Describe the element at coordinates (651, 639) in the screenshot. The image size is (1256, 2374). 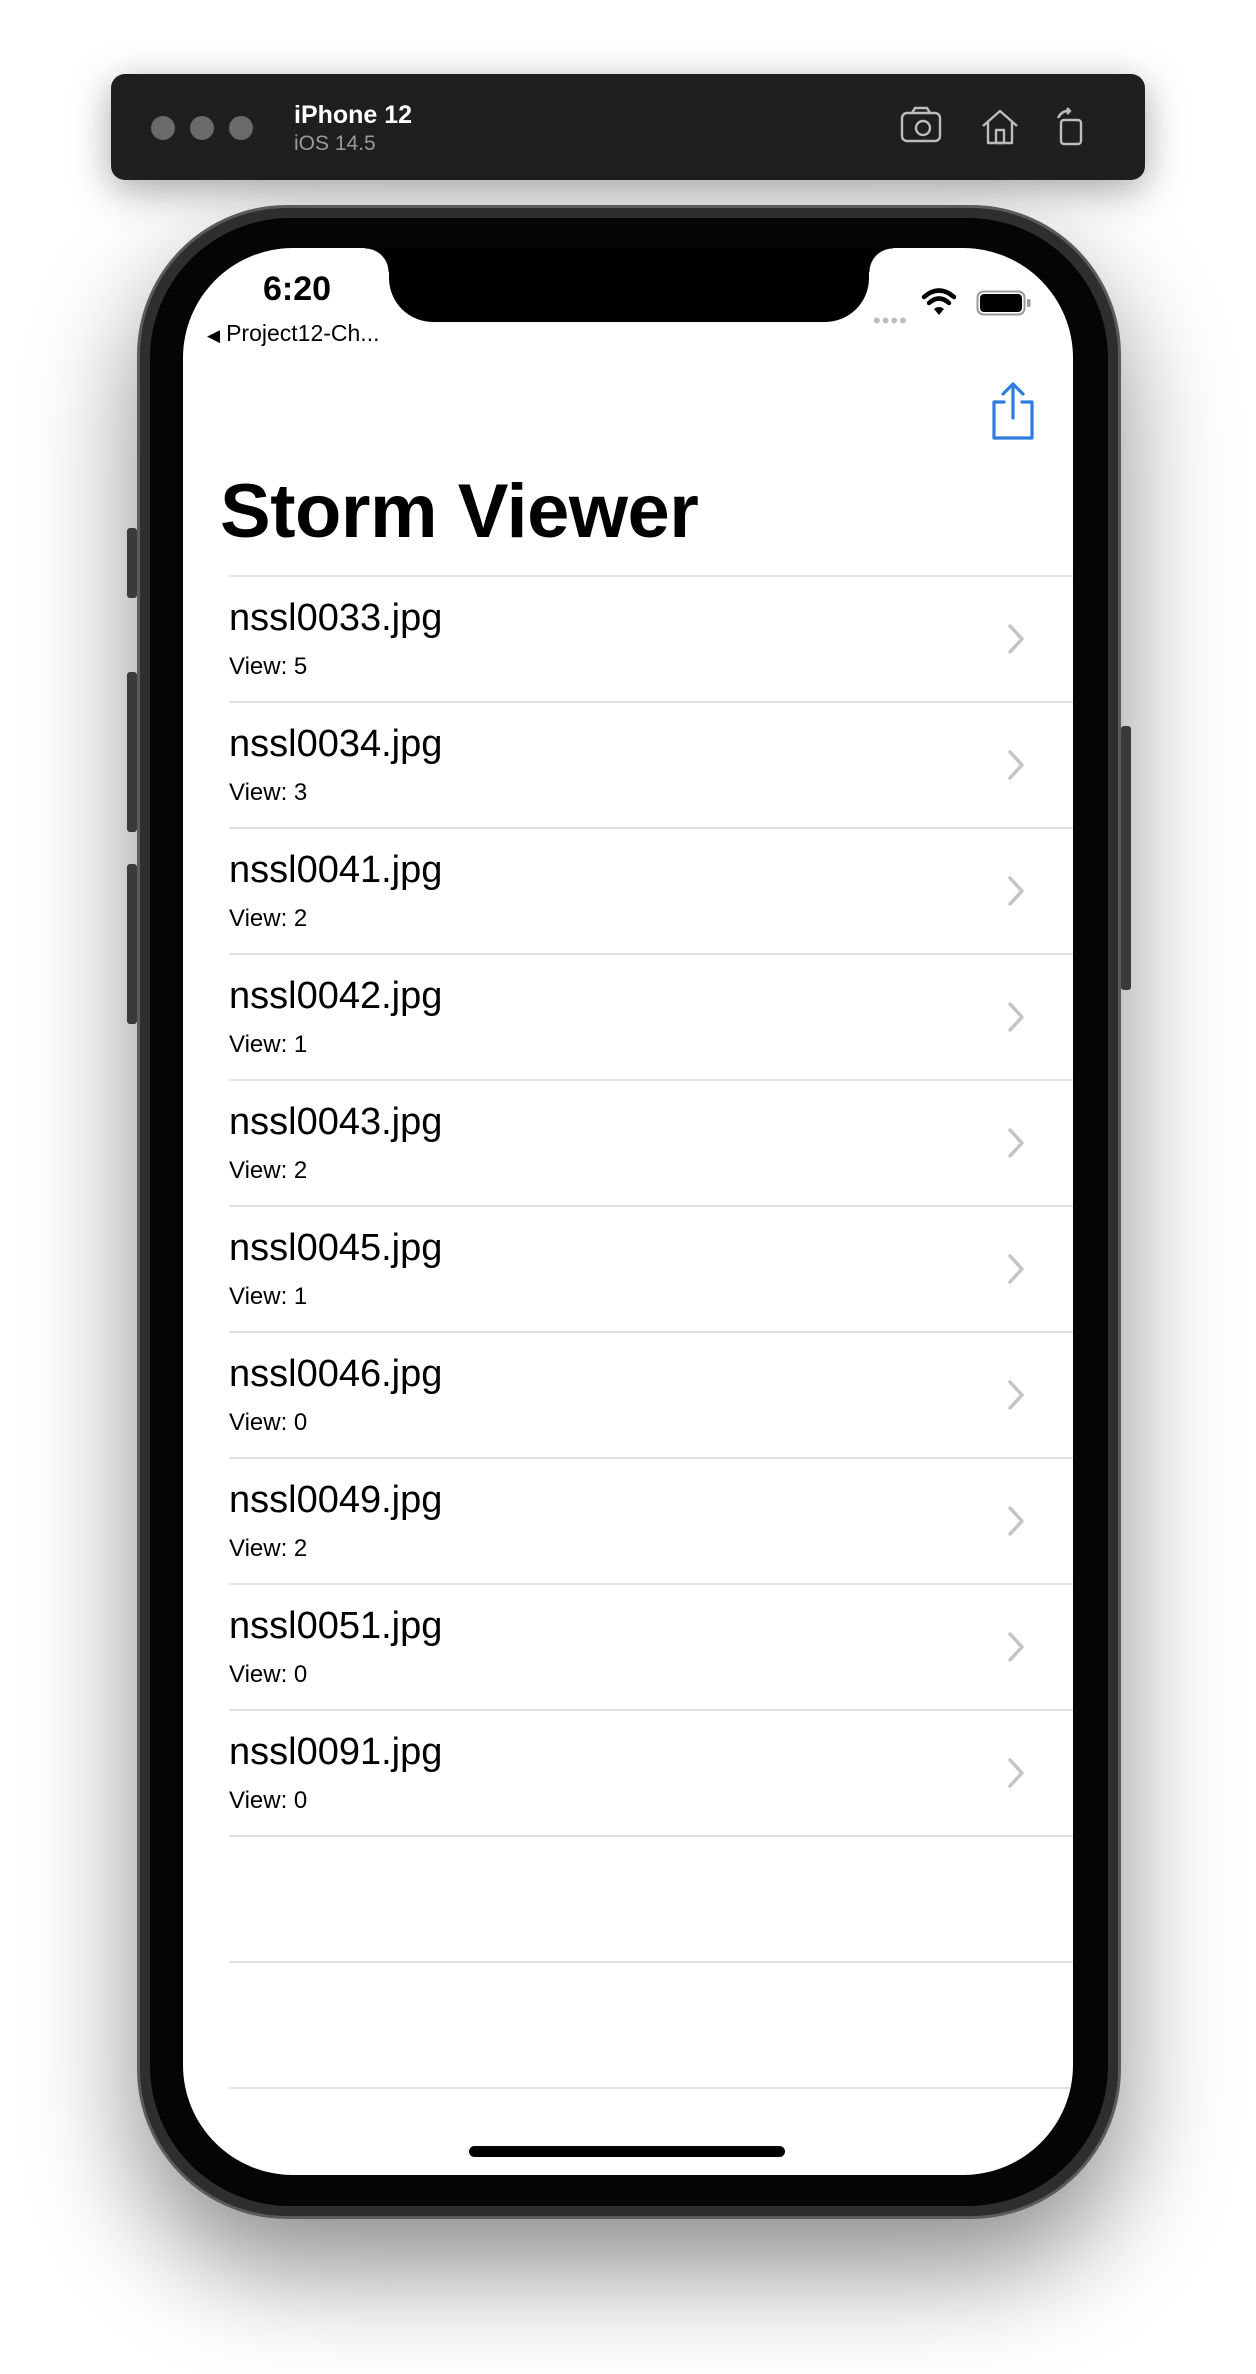
I see `table-row: nssl0033.jpg View: 5` at that location.